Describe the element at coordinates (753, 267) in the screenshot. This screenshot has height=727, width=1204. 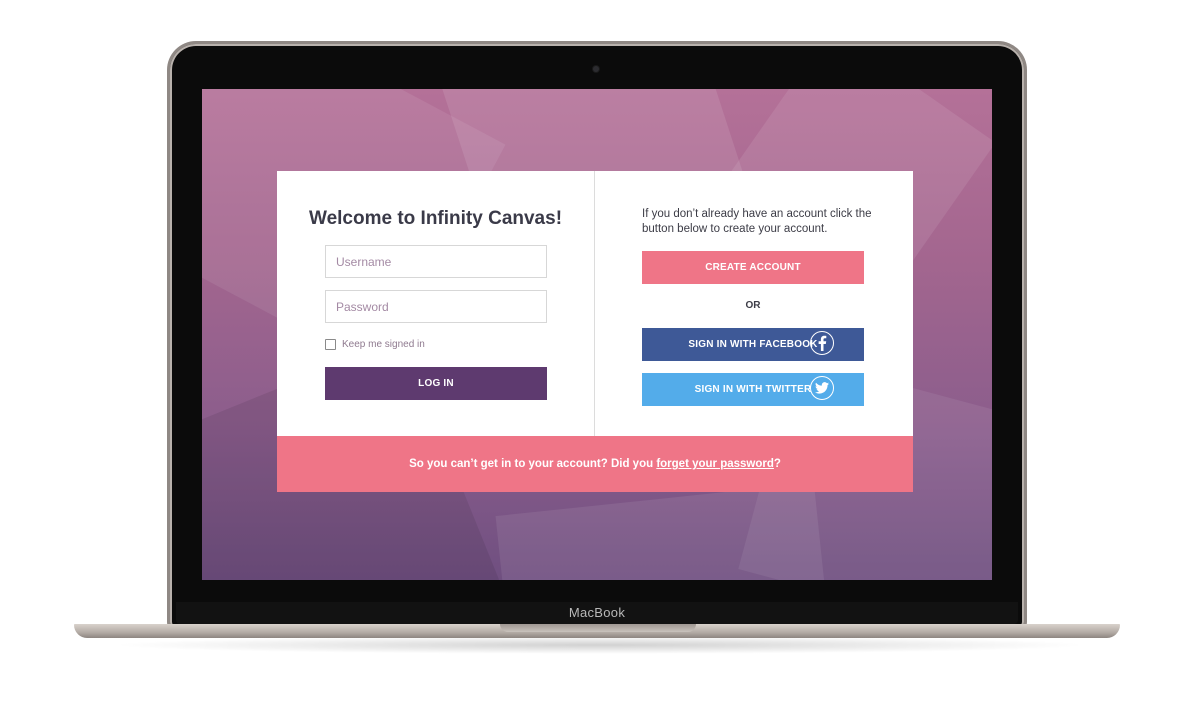
I see `create-account-button: CREATE ACCOUNT` at that location.